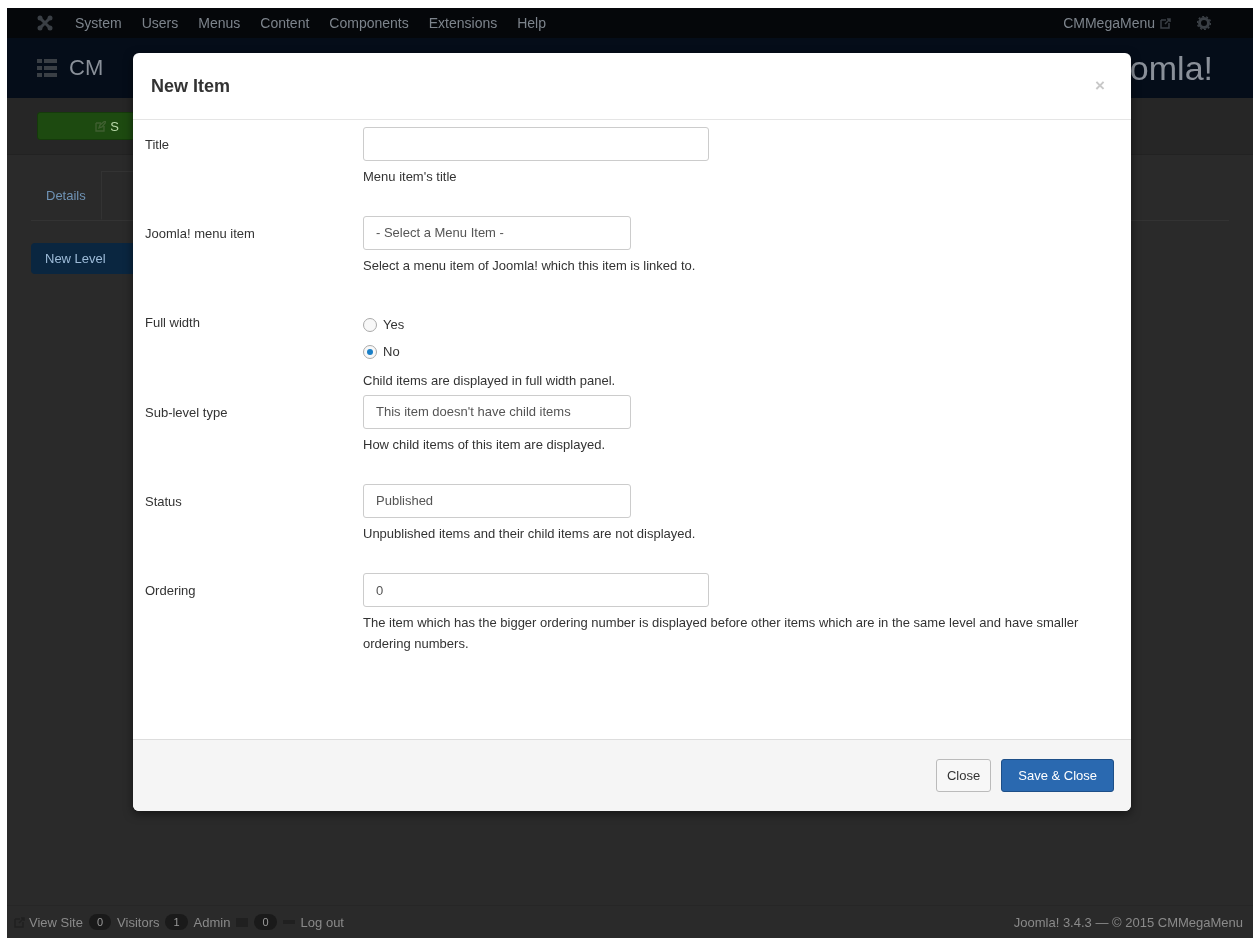 The width and height of the screenshot is (1253, 938). What do you see at coordinates (485, 445) in the screenshot?
I see `help-text: How child items of this item are displayed.` at bounding box center [485, 445].